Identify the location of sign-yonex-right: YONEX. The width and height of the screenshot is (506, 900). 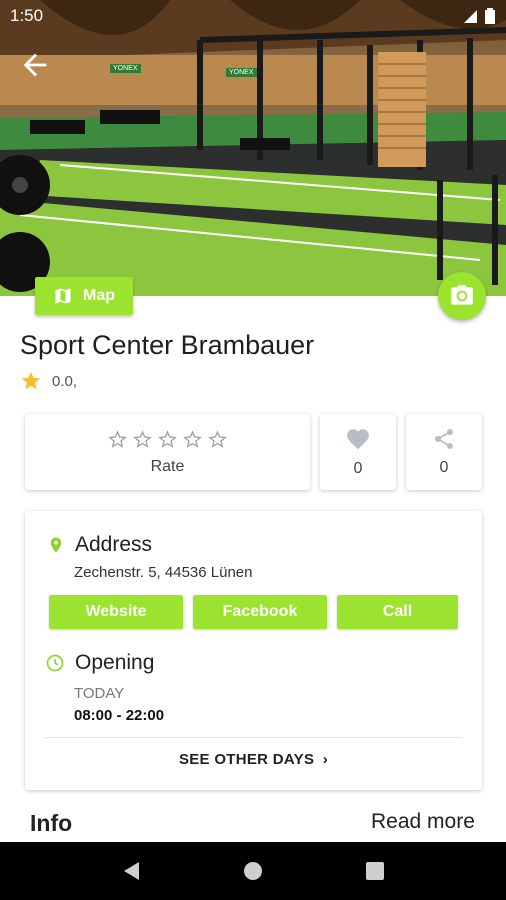
(241, 72).